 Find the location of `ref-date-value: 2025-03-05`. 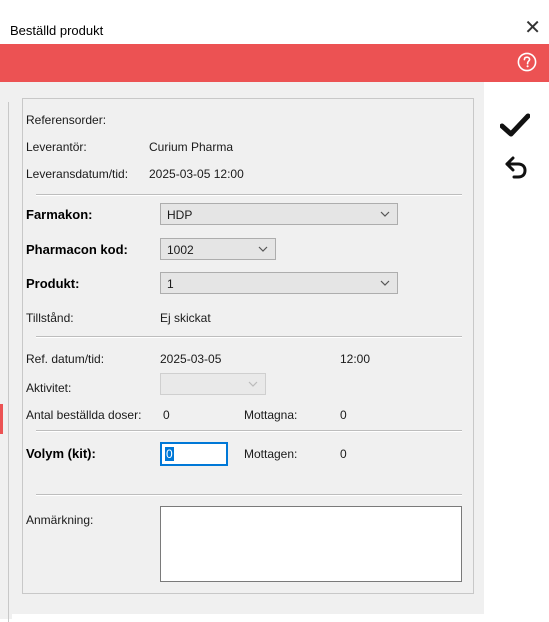

ref-date-value: 2025-03-05 is located at coordinates (191, 359).